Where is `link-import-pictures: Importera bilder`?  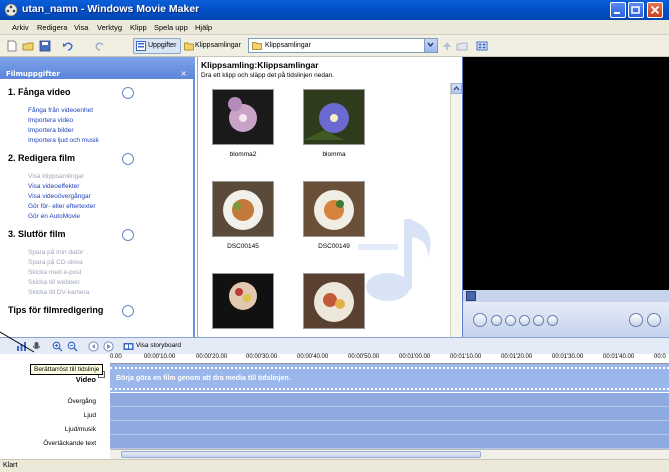
link-import-pictures: Importera bilder is located at coordinates (51, 130).